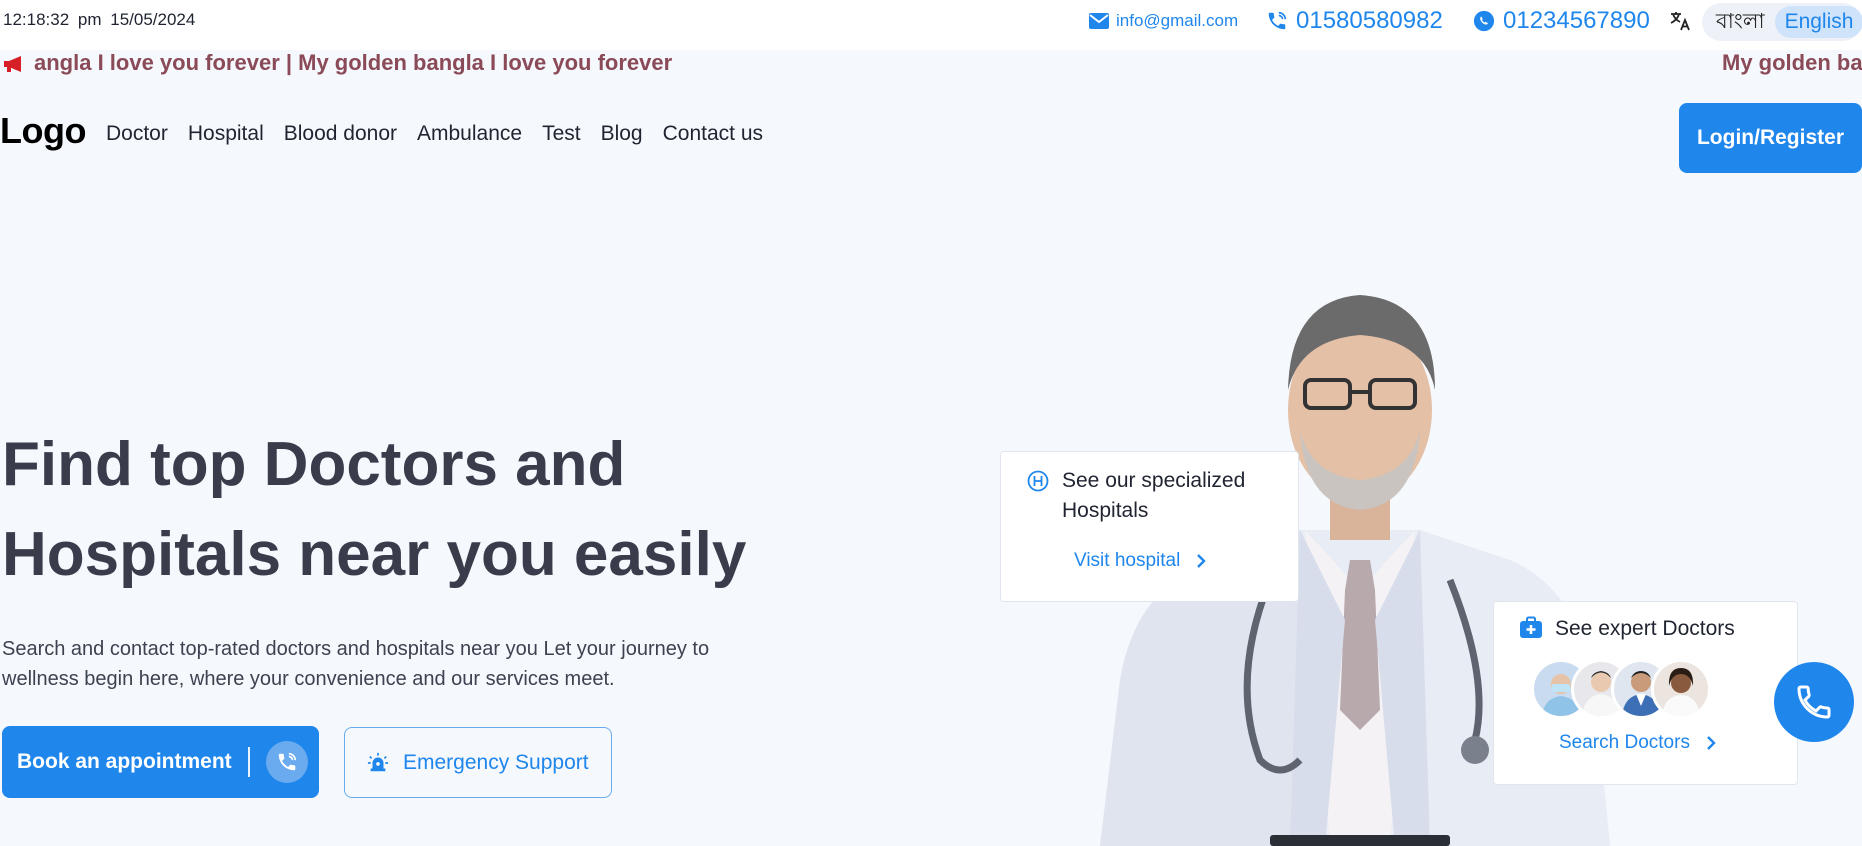 Image resolution: width=1862 pixels, height=846 pixels. Describe the element at coordinates (153, 19) in the screenshot. I see `current-date: 15/05/2024` at that location.